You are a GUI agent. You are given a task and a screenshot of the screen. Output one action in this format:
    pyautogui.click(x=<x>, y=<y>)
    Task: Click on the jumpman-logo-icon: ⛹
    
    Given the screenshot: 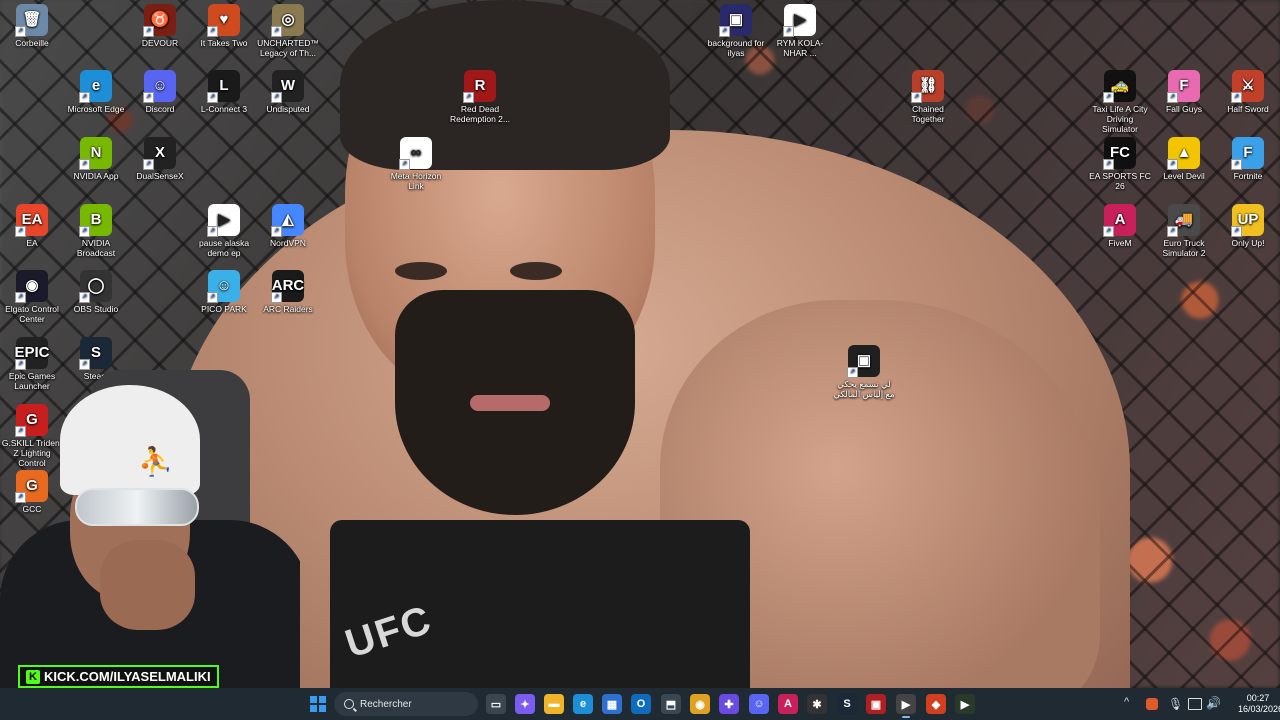 What is the action you would take?
    pyautogui.click(x=155, y=461)
    